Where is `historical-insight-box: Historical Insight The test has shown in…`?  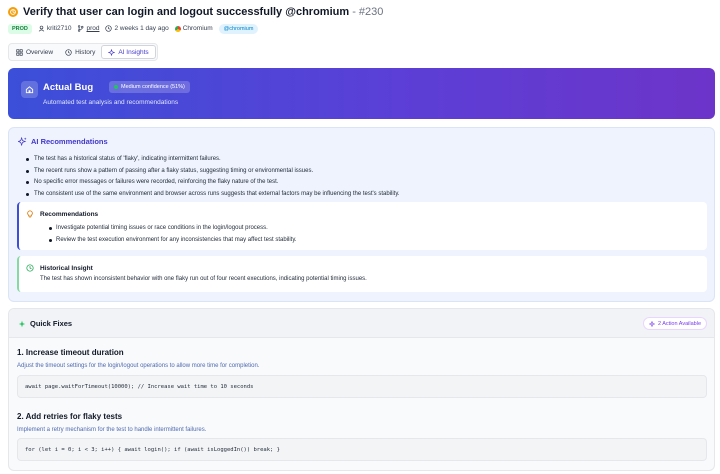
historical-insight-box: Historical Insight The test has shown in… is located at coordinates (362, 274).